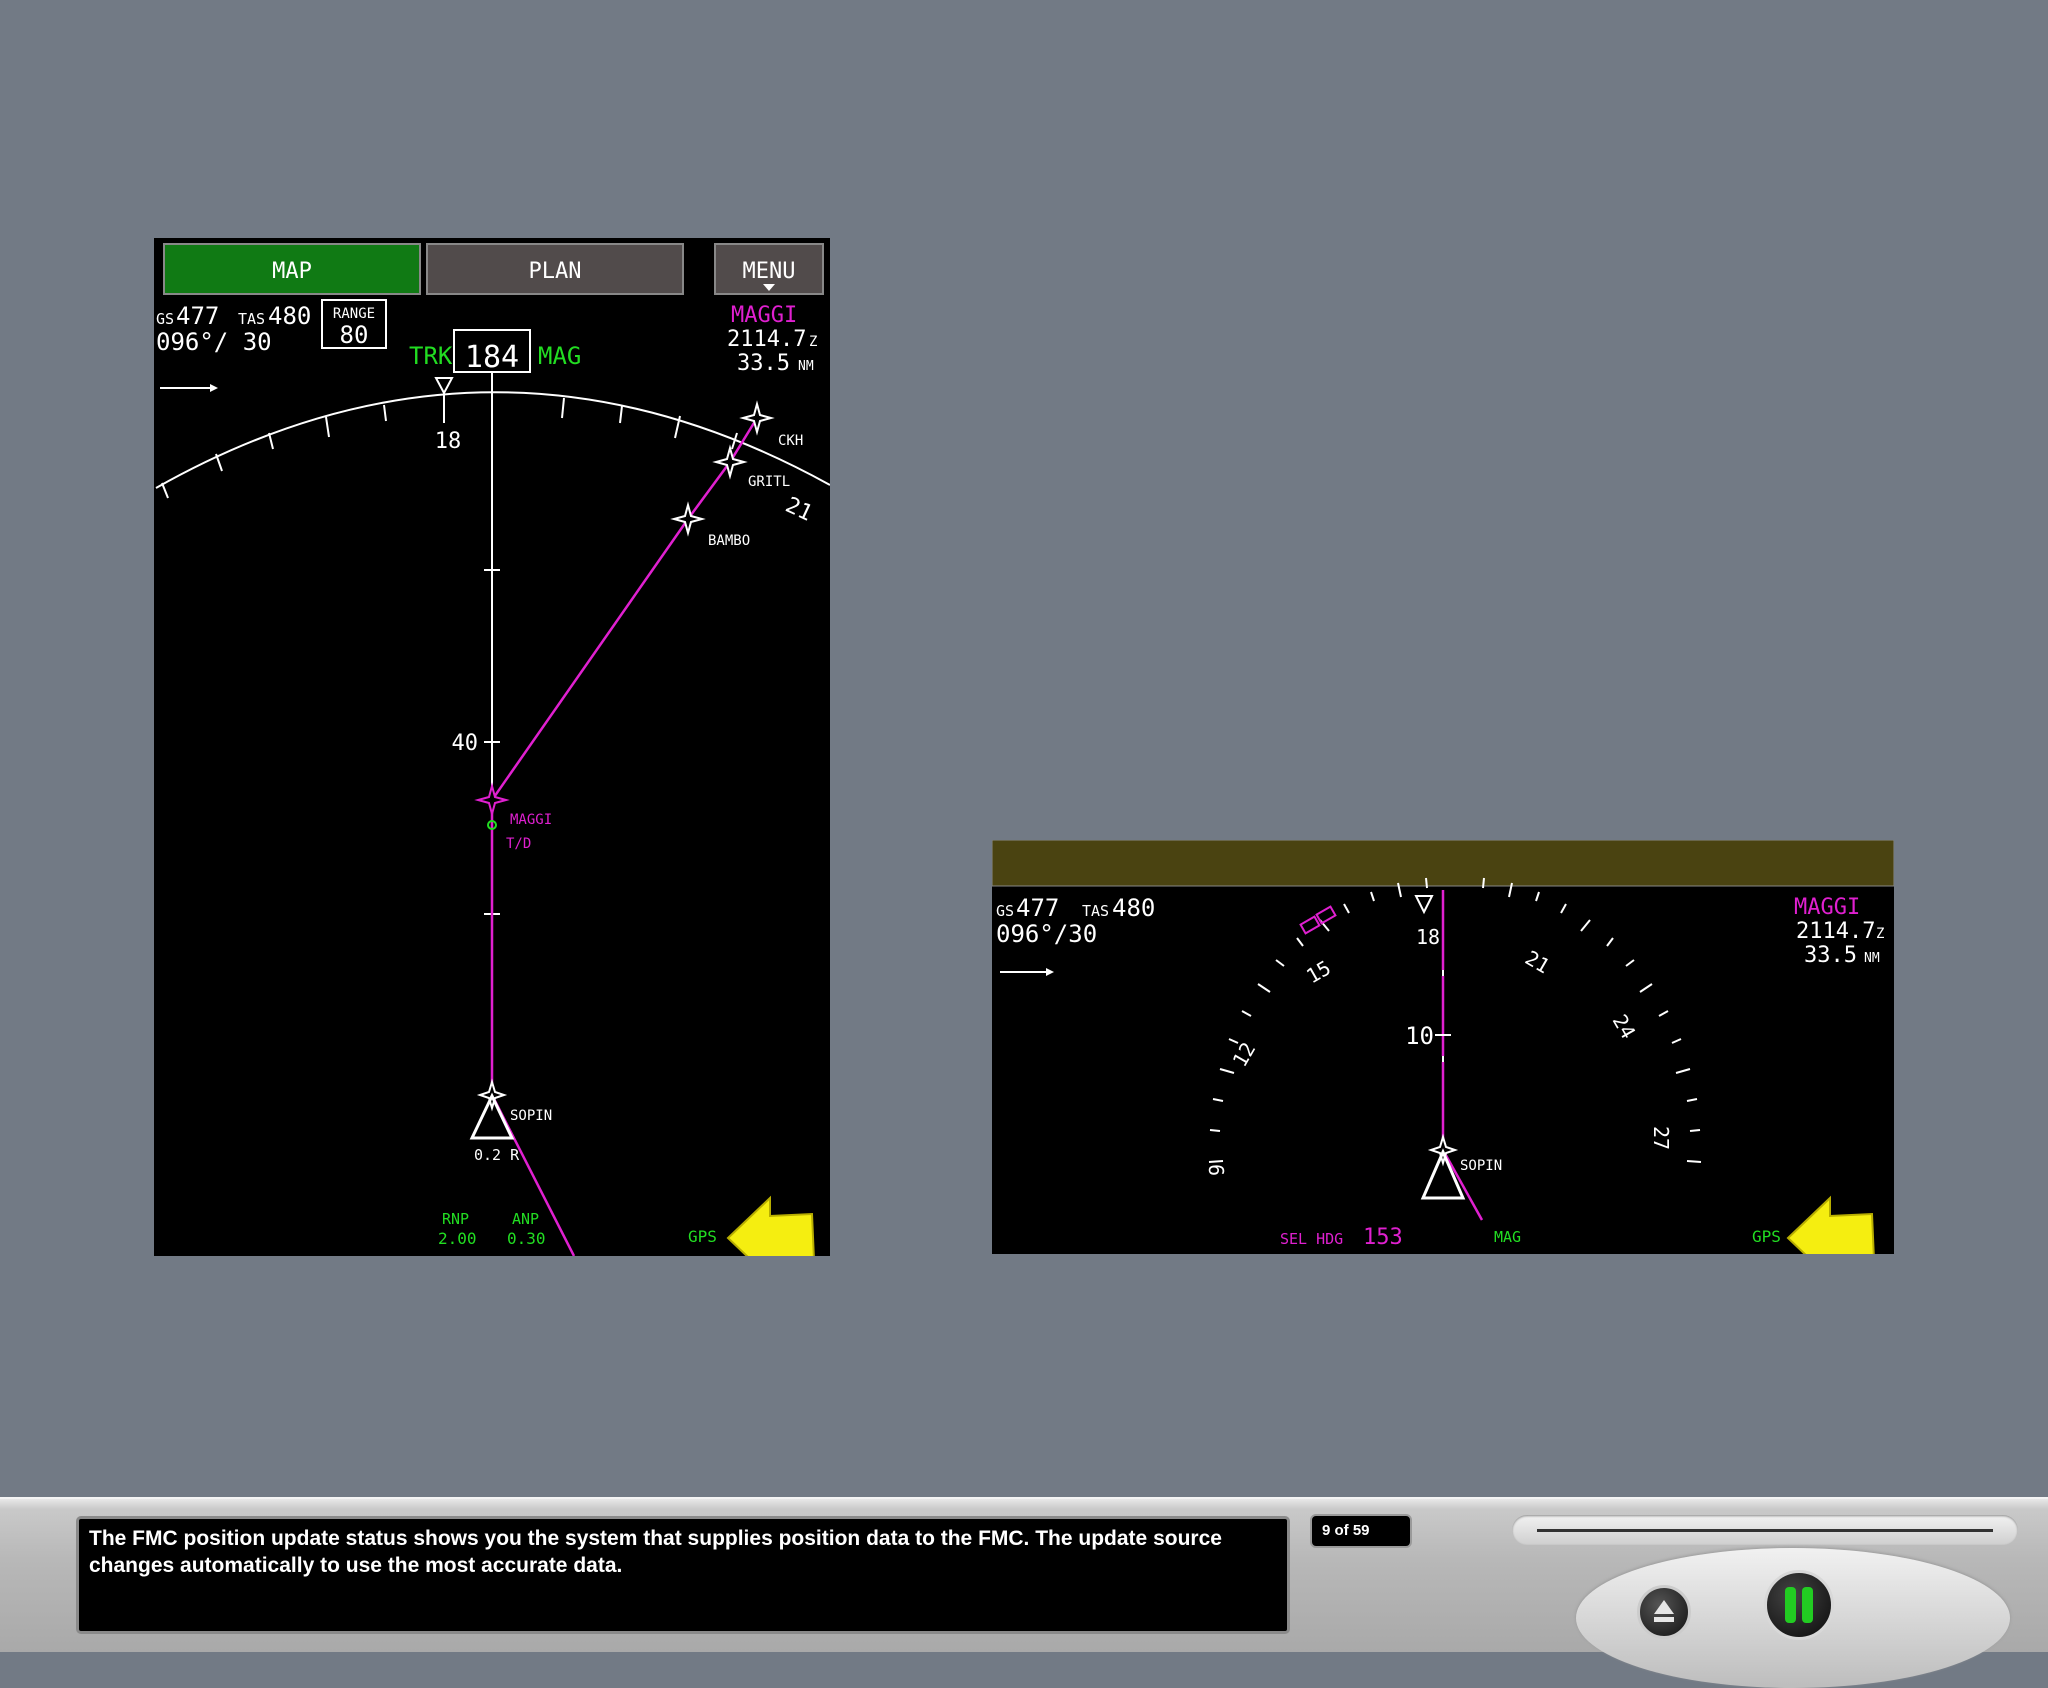  Describe the element at coordinates (492, 357) in the screenshot. I see `heading-value: 184` at that location.